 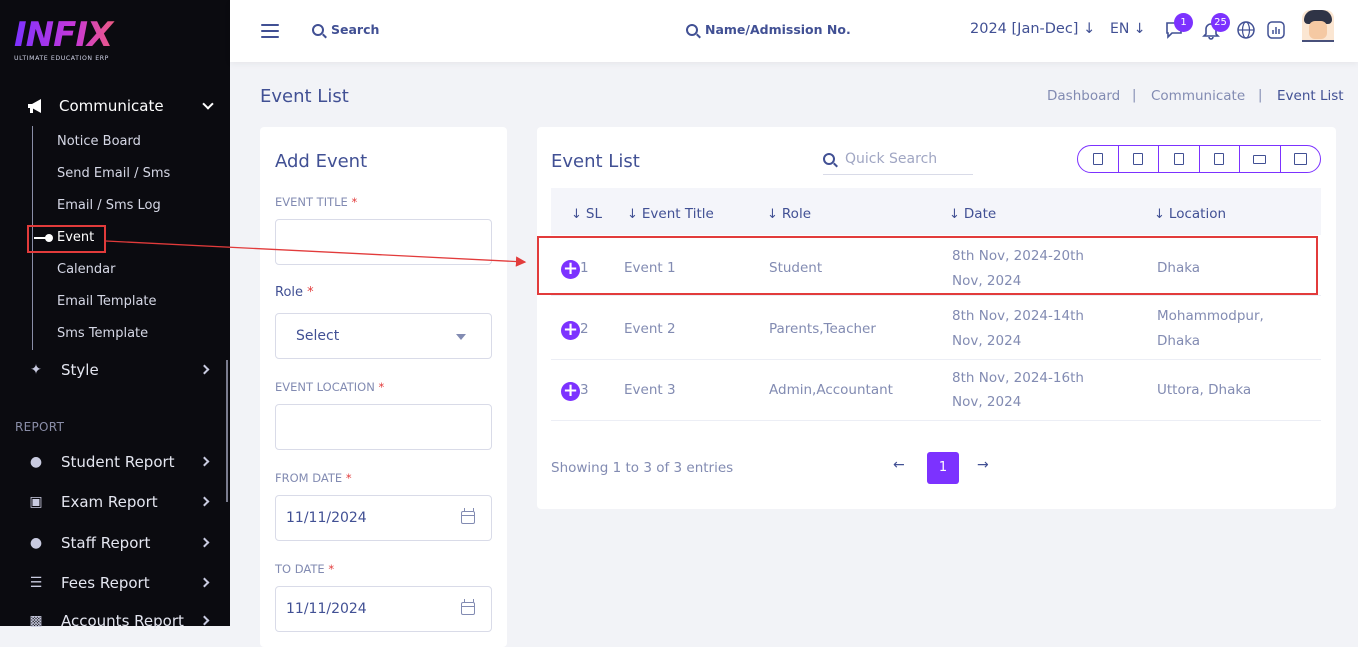 What do you see at coordinates (768, 29) in the screenshot?
I see `name-admission-search: Name/Admission No.` at bounding box center [768, 29].